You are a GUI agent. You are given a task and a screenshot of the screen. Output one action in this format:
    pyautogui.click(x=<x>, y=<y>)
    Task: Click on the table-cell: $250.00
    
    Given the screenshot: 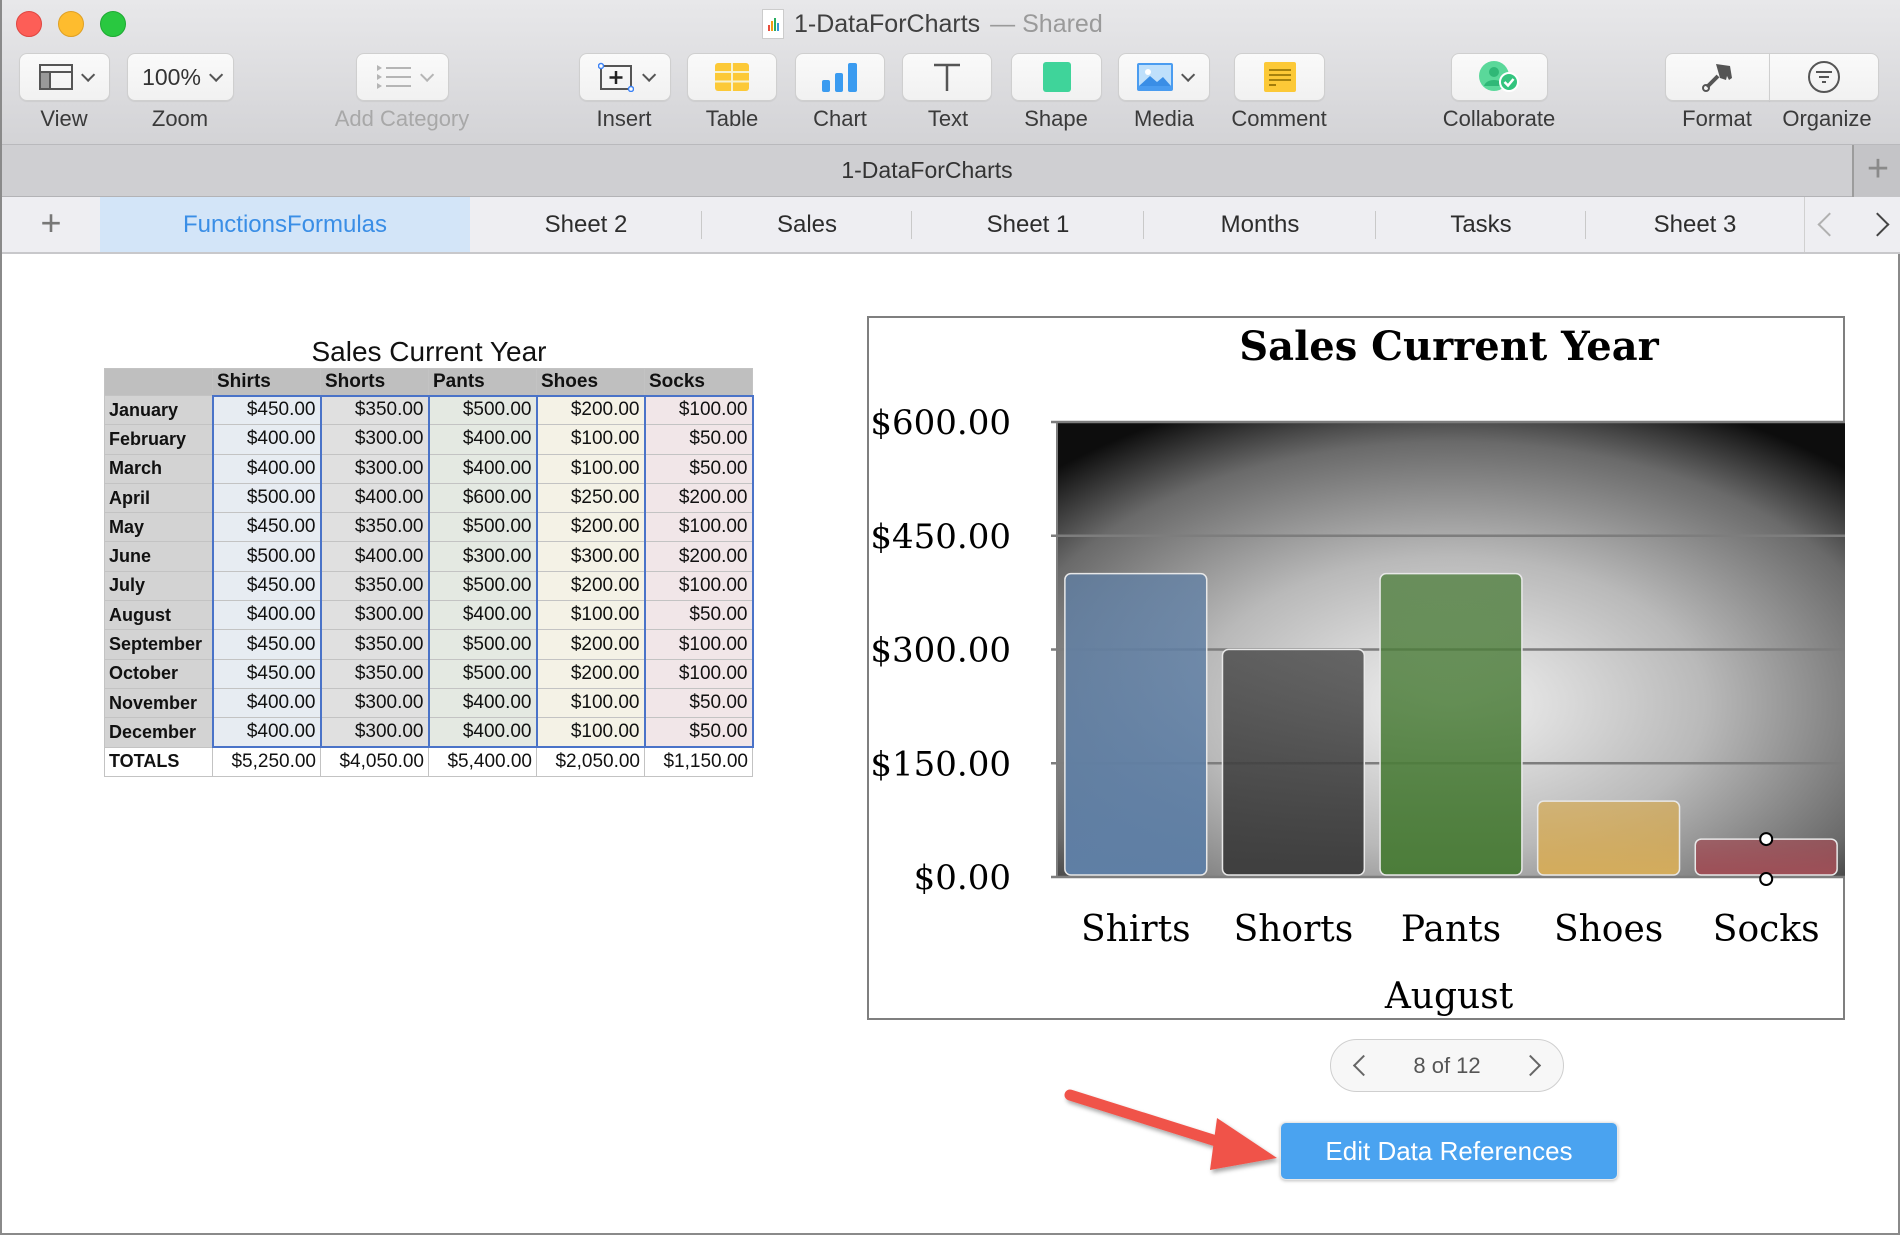 What is the action you would take?
    pyautogui.click(x=590, y=498)
    